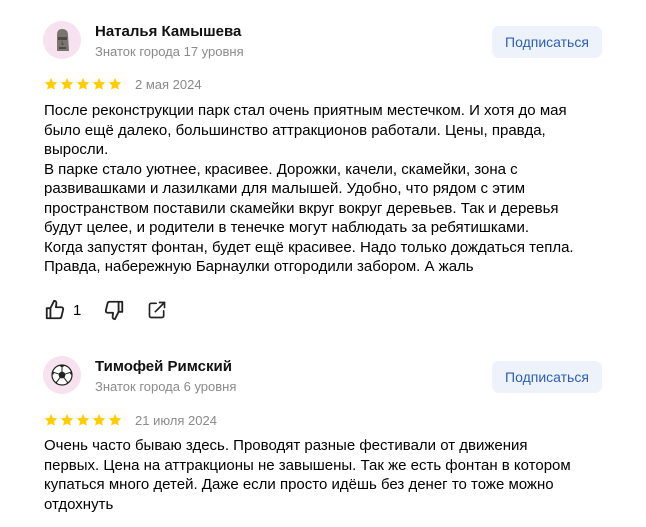 The image size is (646, 527). I want to click on thumbs-down-icon, so click(114, 310).